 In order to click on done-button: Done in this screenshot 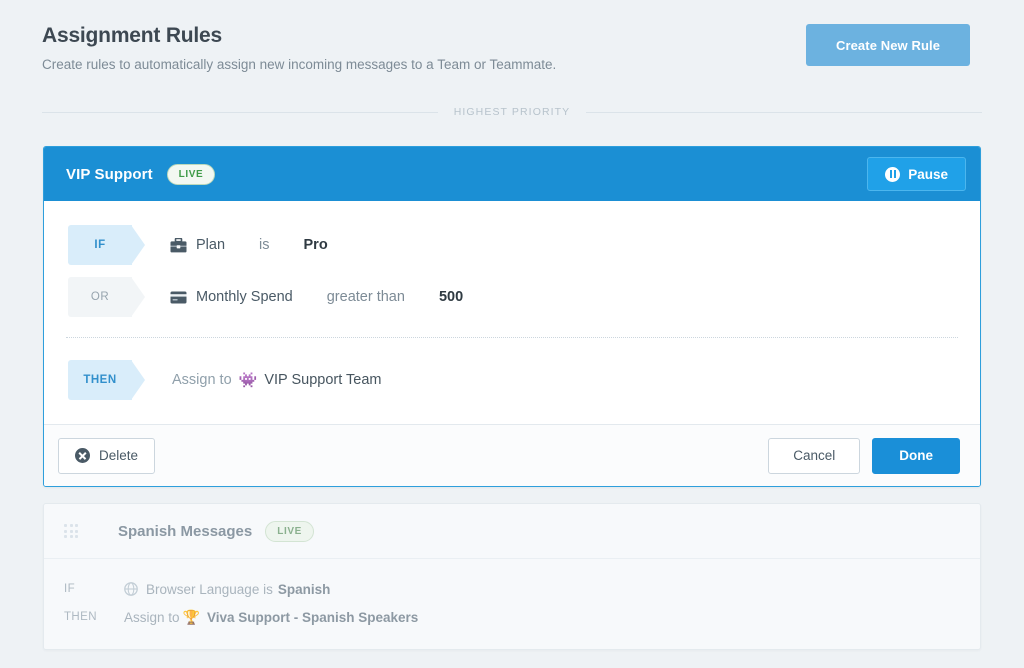, I will do `click(916, 455)`.